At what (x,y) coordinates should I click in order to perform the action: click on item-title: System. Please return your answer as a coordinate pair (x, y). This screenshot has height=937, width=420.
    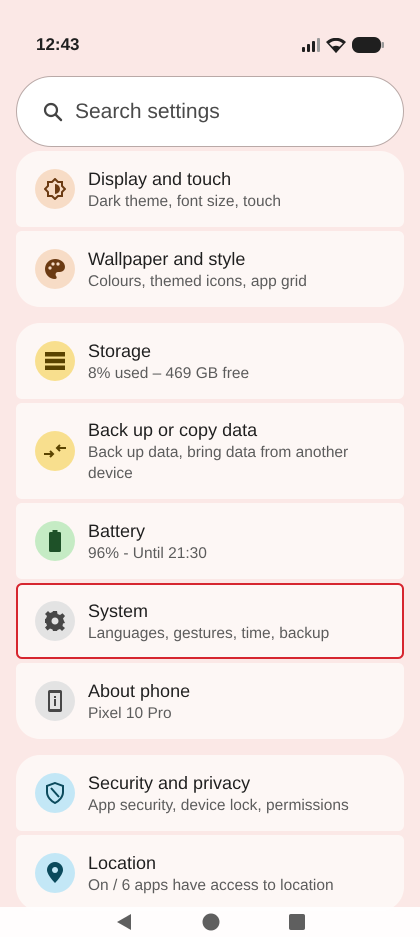
    Looking at the image, I should click on (119, 611).